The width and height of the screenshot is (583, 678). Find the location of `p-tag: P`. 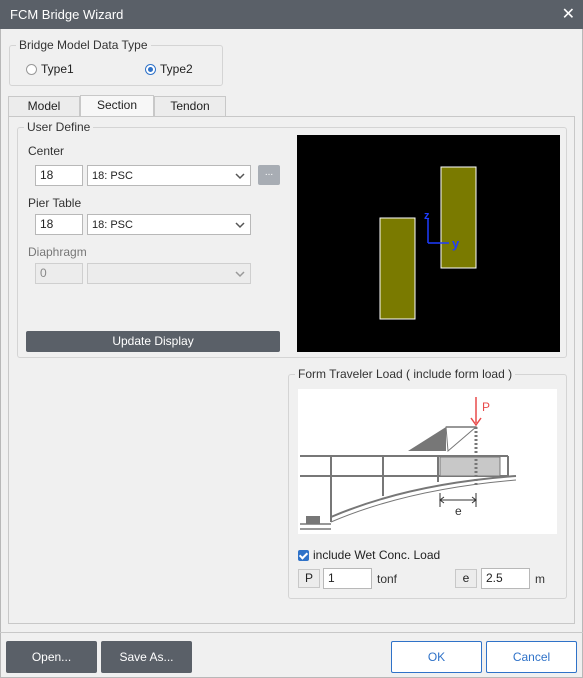

p-tag: P is located at coordinates (309, 578).